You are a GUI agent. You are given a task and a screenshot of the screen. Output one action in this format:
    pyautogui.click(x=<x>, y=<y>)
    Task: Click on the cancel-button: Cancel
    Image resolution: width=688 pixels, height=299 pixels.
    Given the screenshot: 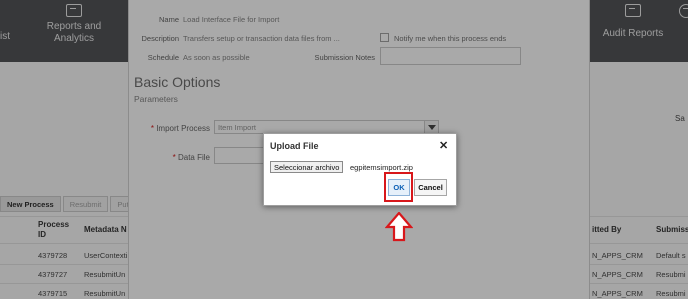 What is the action you would take?
    pyautogui.click(x=430, y=187)
    